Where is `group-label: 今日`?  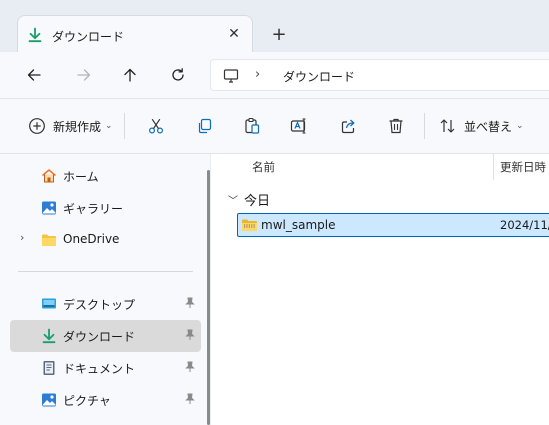 group-label: 今日 is located at coordinates (257, 201).